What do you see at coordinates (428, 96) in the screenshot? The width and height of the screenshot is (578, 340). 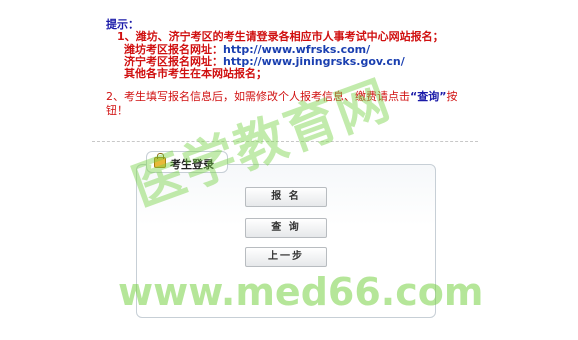 I see `notice-item-2-query: “查询”` at bounding box center [428, 96].